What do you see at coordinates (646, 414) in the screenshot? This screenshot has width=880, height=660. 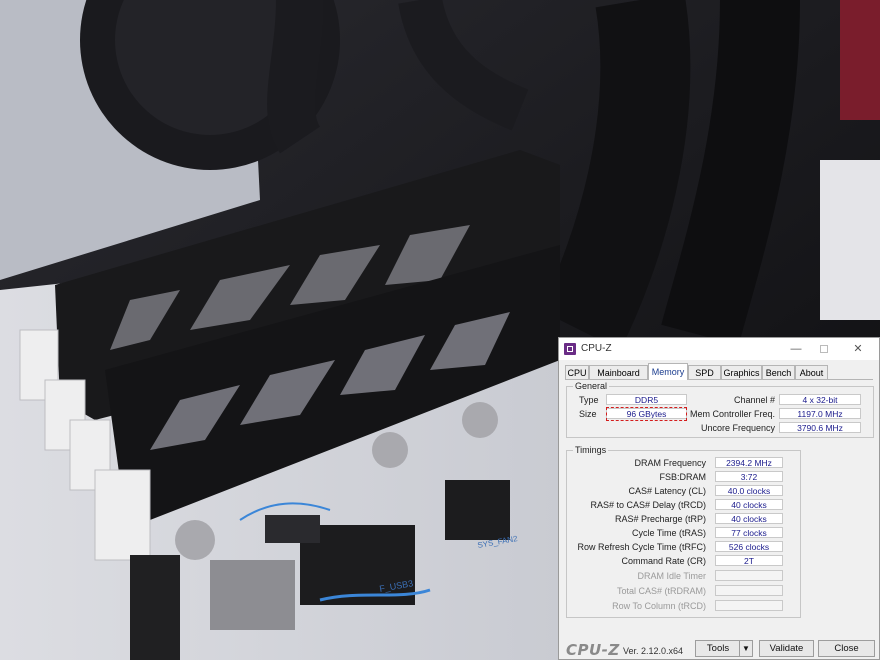 I see `size-highlight-annotation` at bounding box center [646, 414].